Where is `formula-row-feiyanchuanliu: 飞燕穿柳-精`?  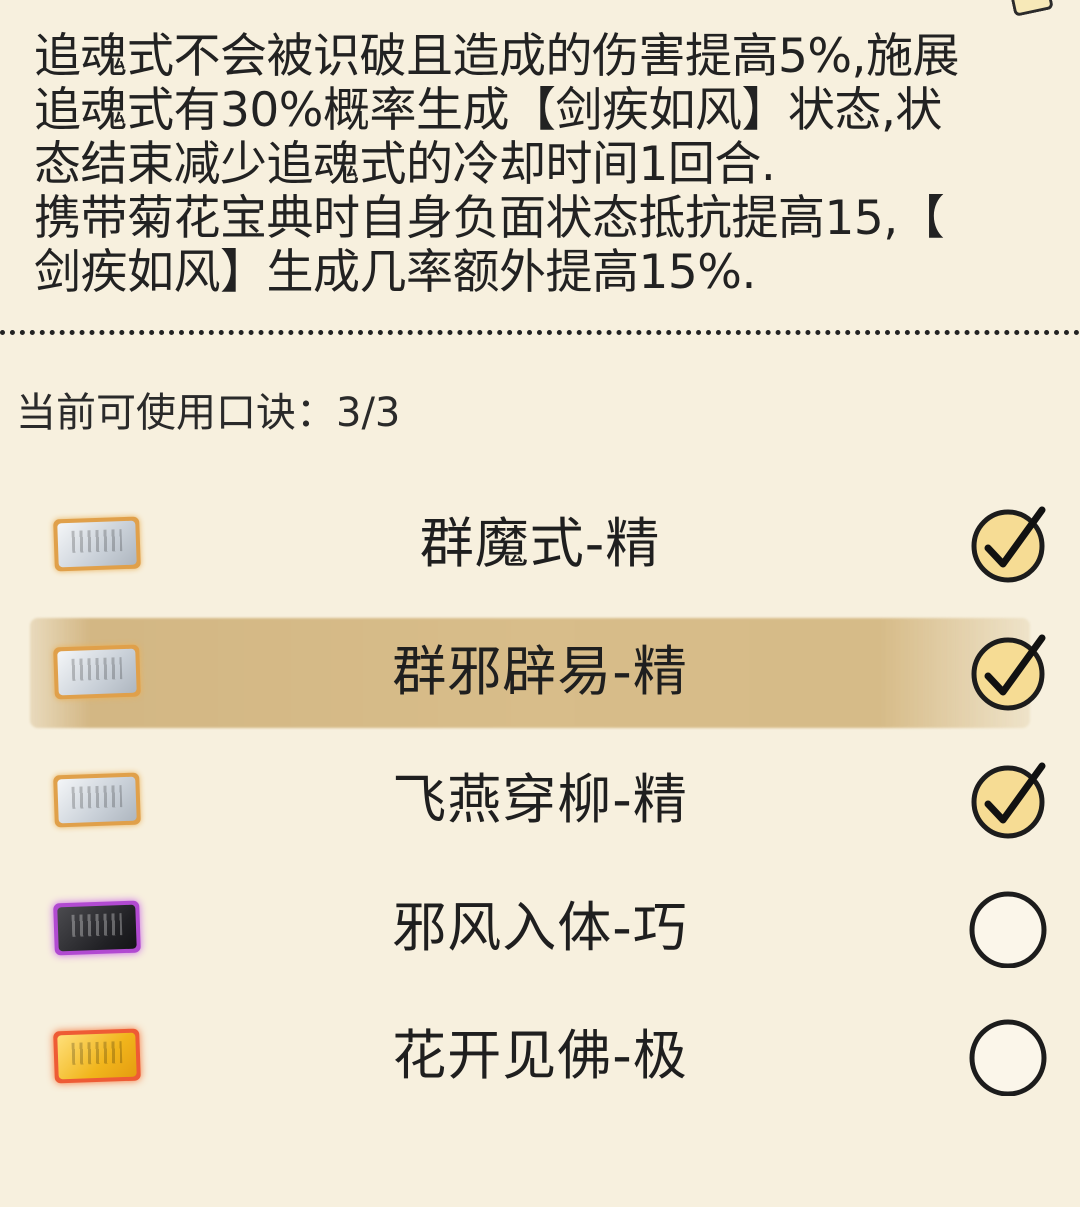 formula-row-feiyanchuanliu: 飞燕穿柳-精 is located at coordinates (540, 800).